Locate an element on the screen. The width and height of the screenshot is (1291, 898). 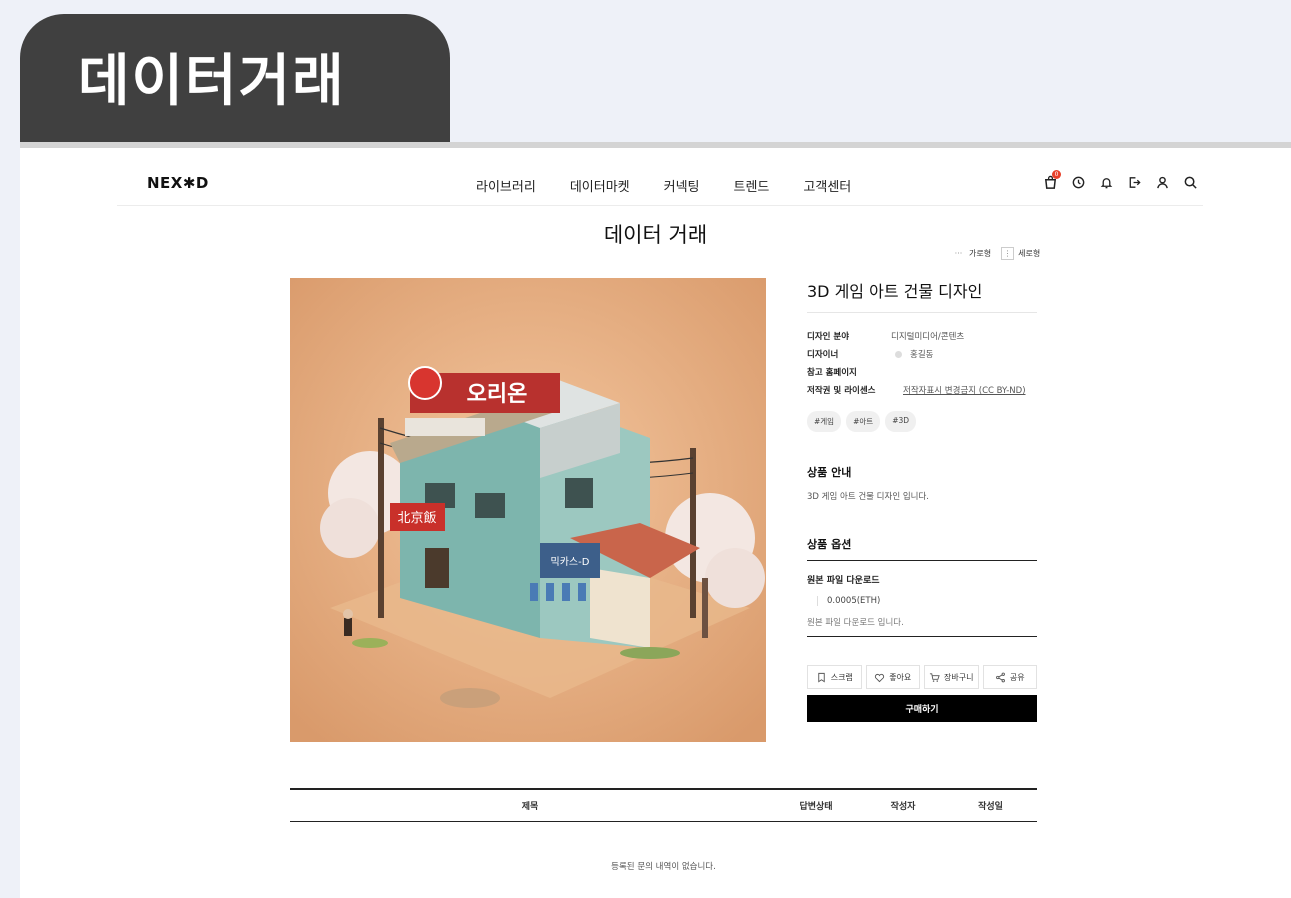
image-shop-sign: 믹카스-D is located at coordinates (570, 562).